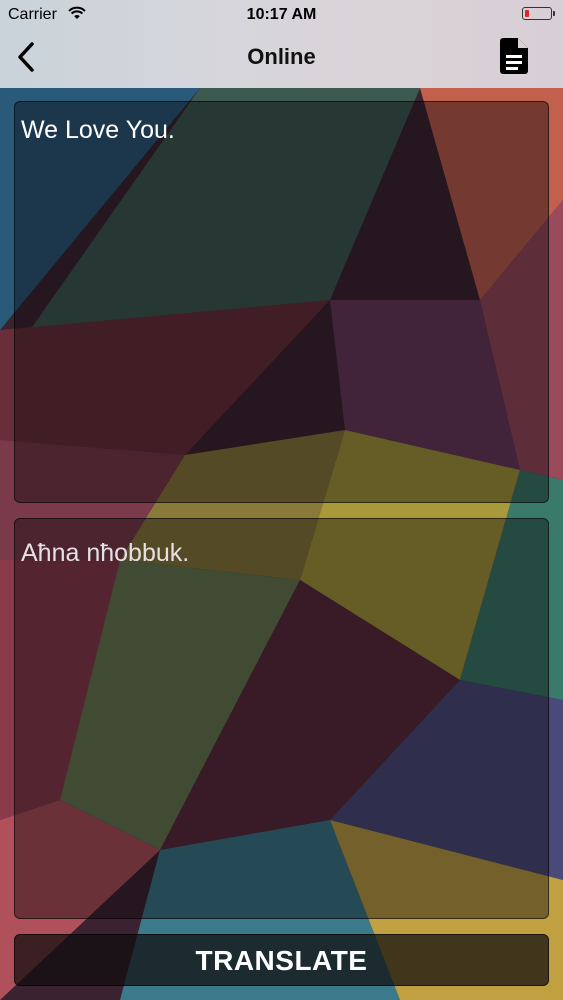 Image resolution: width=563 pixels, height=1000 pixels. What do you see at coordinates (514, 56) in the screenshot?
I see `document-icon` at bounding box center [514, 56].